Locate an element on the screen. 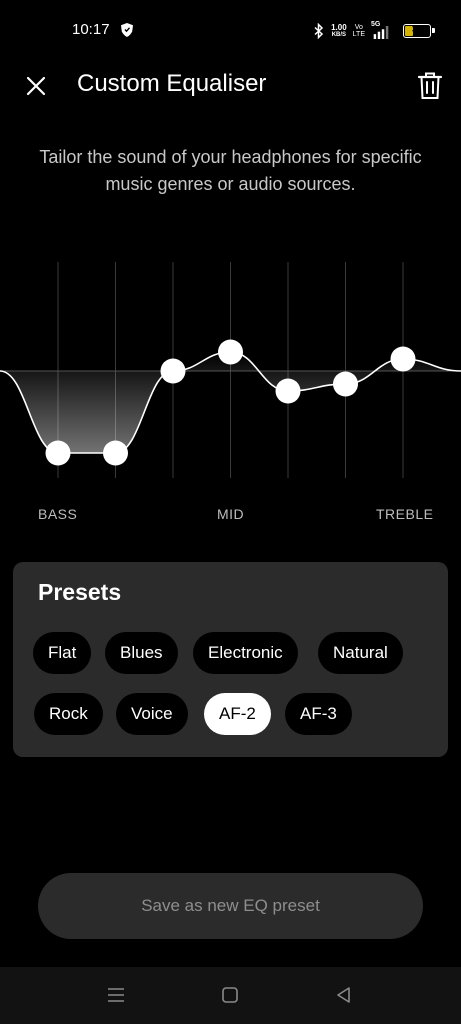  home-icon is located at coordinates (230, 995).